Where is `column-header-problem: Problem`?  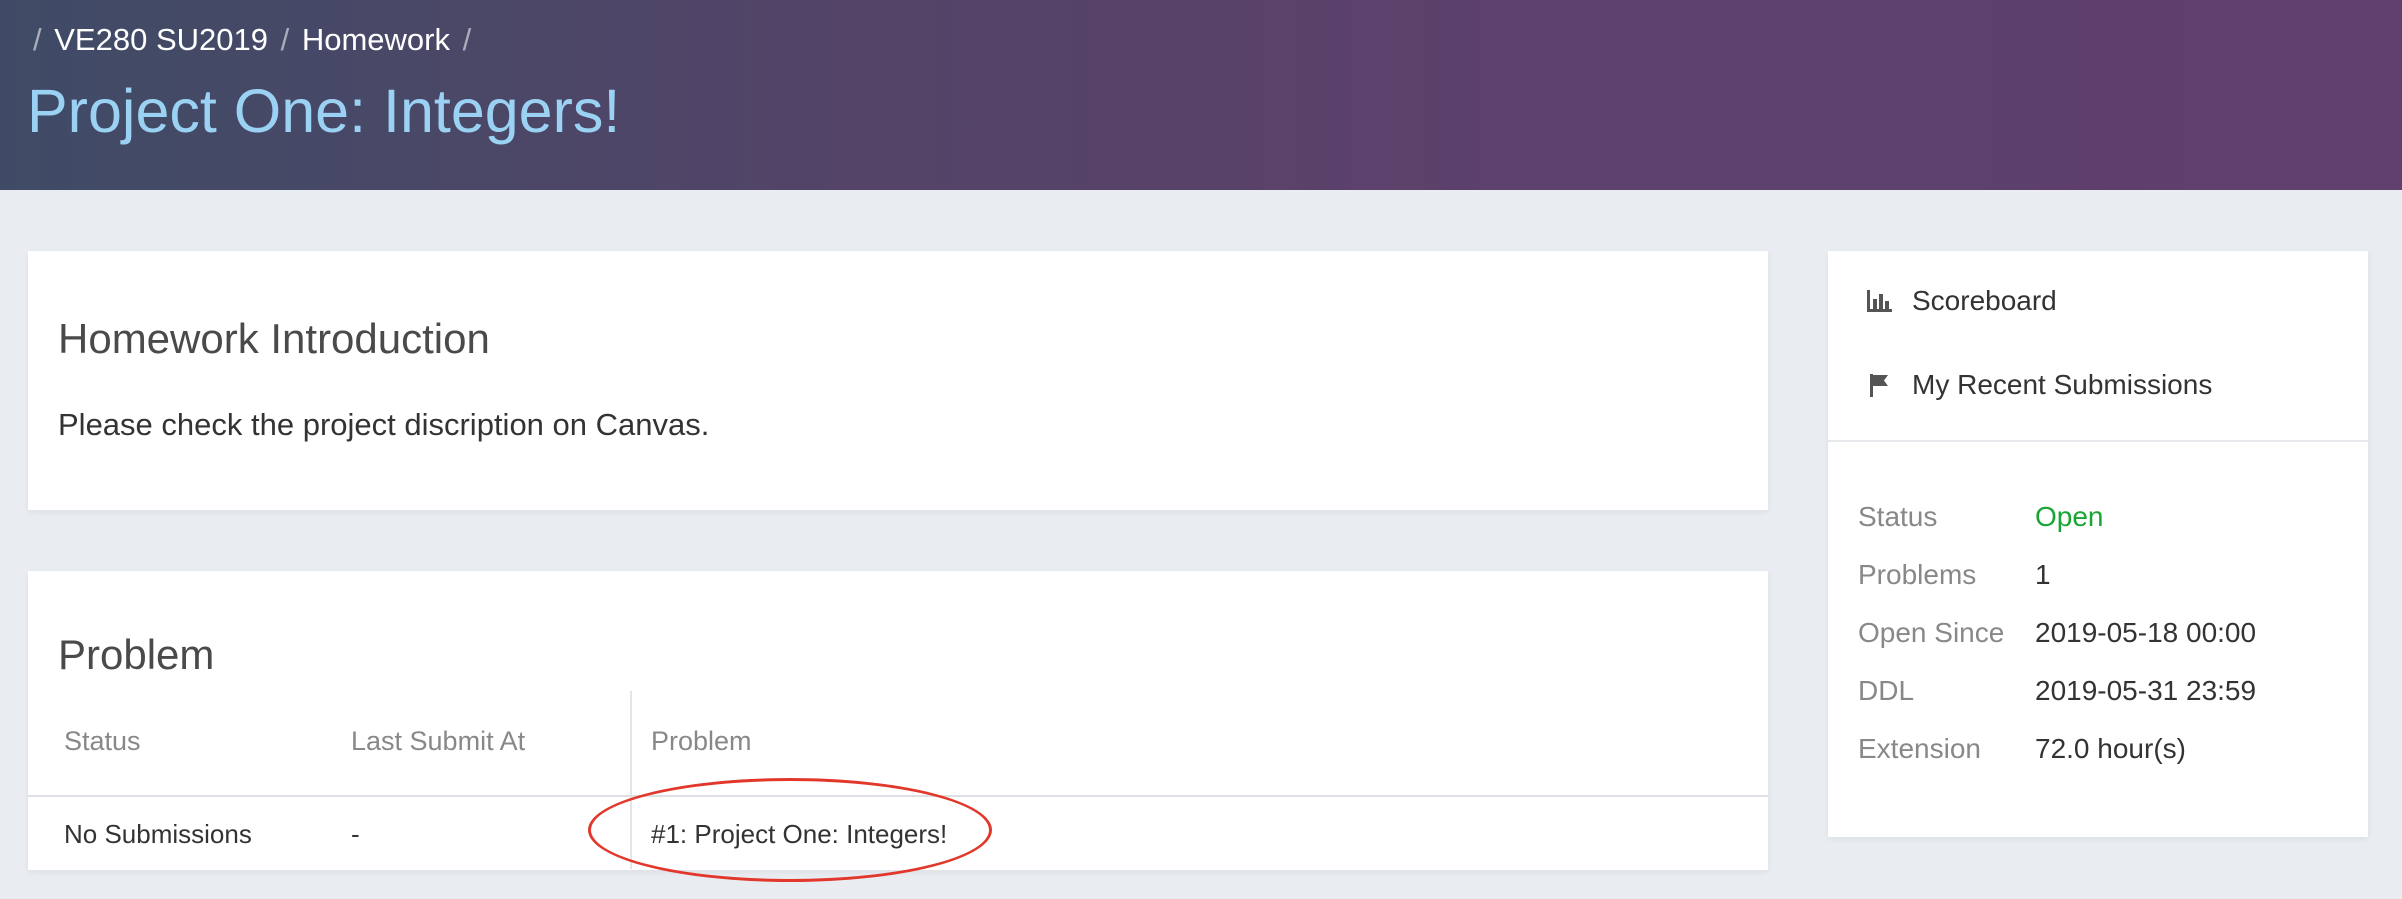 column-header-problem: Problem is located at coordinates (701, 741).